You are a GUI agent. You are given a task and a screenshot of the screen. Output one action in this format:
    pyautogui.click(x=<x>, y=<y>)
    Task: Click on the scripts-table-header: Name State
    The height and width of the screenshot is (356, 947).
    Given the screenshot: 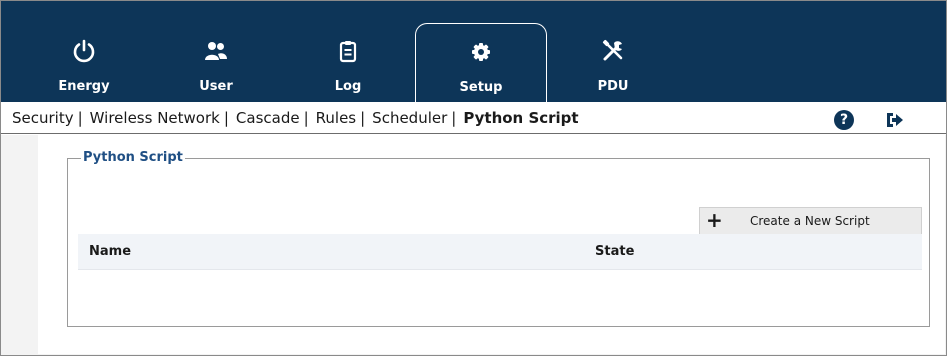 What is the action you would take?
    pyautogui.click(x=500, y=252)
    